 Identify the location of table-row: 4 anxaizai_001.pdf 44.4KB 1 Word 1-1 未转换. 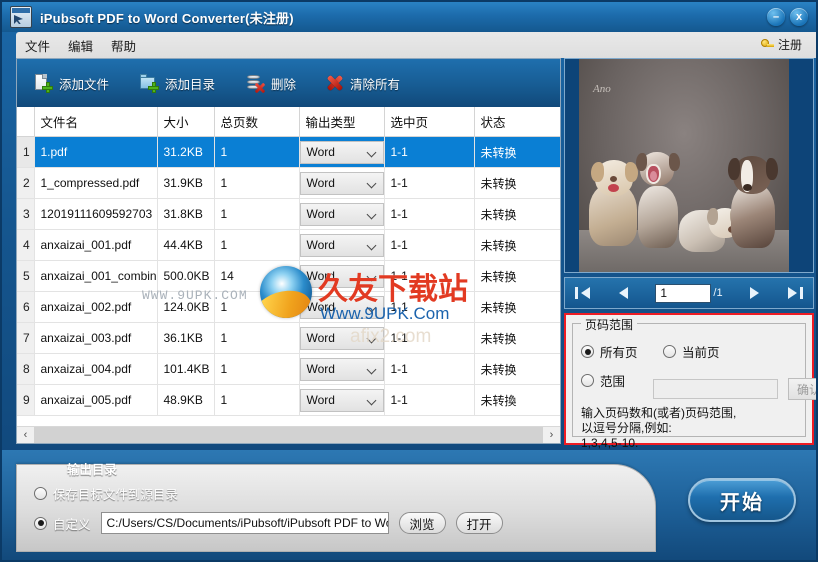
(288, 245).